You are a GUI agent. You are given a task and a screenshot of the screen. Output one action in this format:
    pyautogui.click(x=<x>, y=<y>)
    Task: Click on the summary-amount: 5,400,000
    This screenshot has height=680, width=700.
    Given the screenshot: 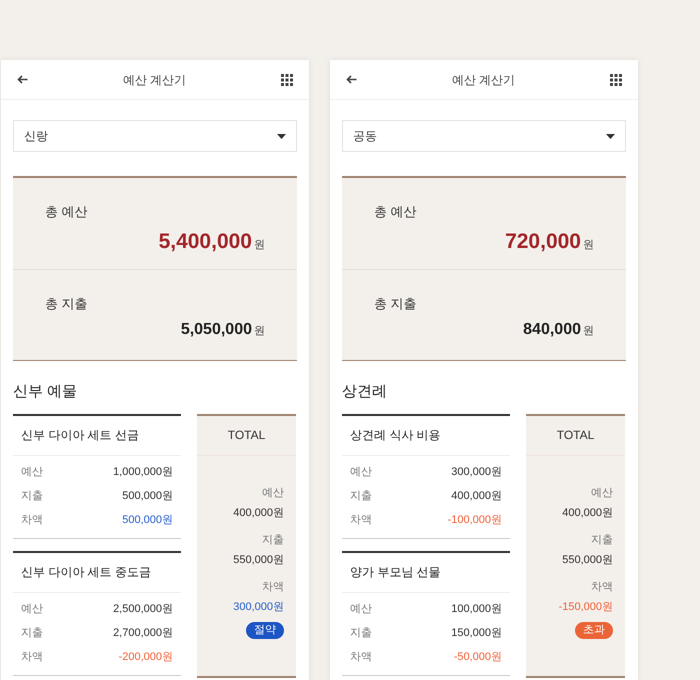 What is the action you would take?
    pyautogui.click(x=205, y=241)
    